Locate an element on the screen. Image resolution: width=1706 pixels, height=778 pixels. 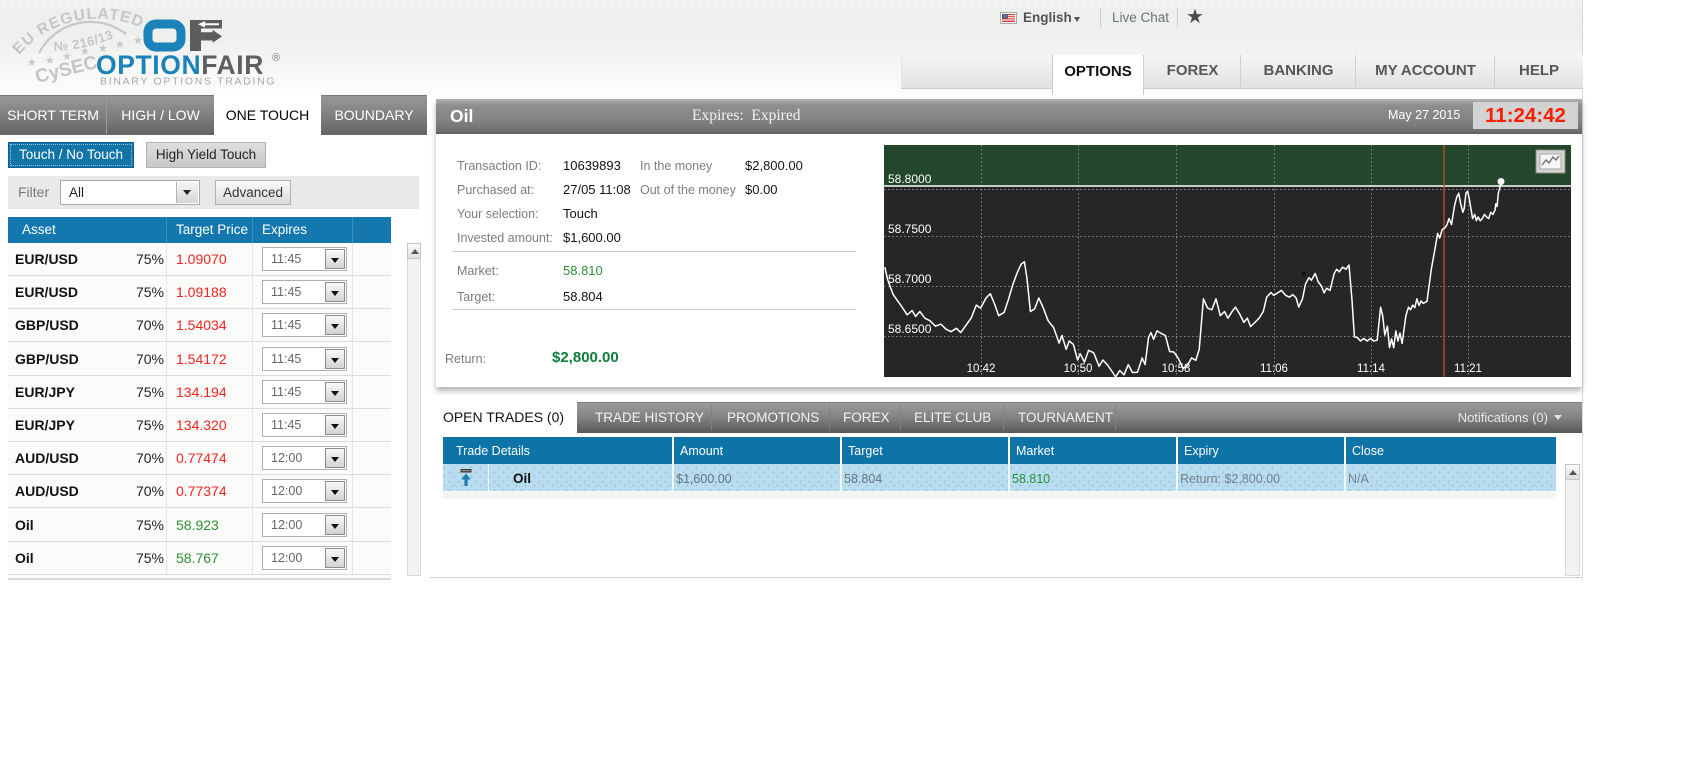
svg-text: 10:50 is located at coordinates (1078, 369).